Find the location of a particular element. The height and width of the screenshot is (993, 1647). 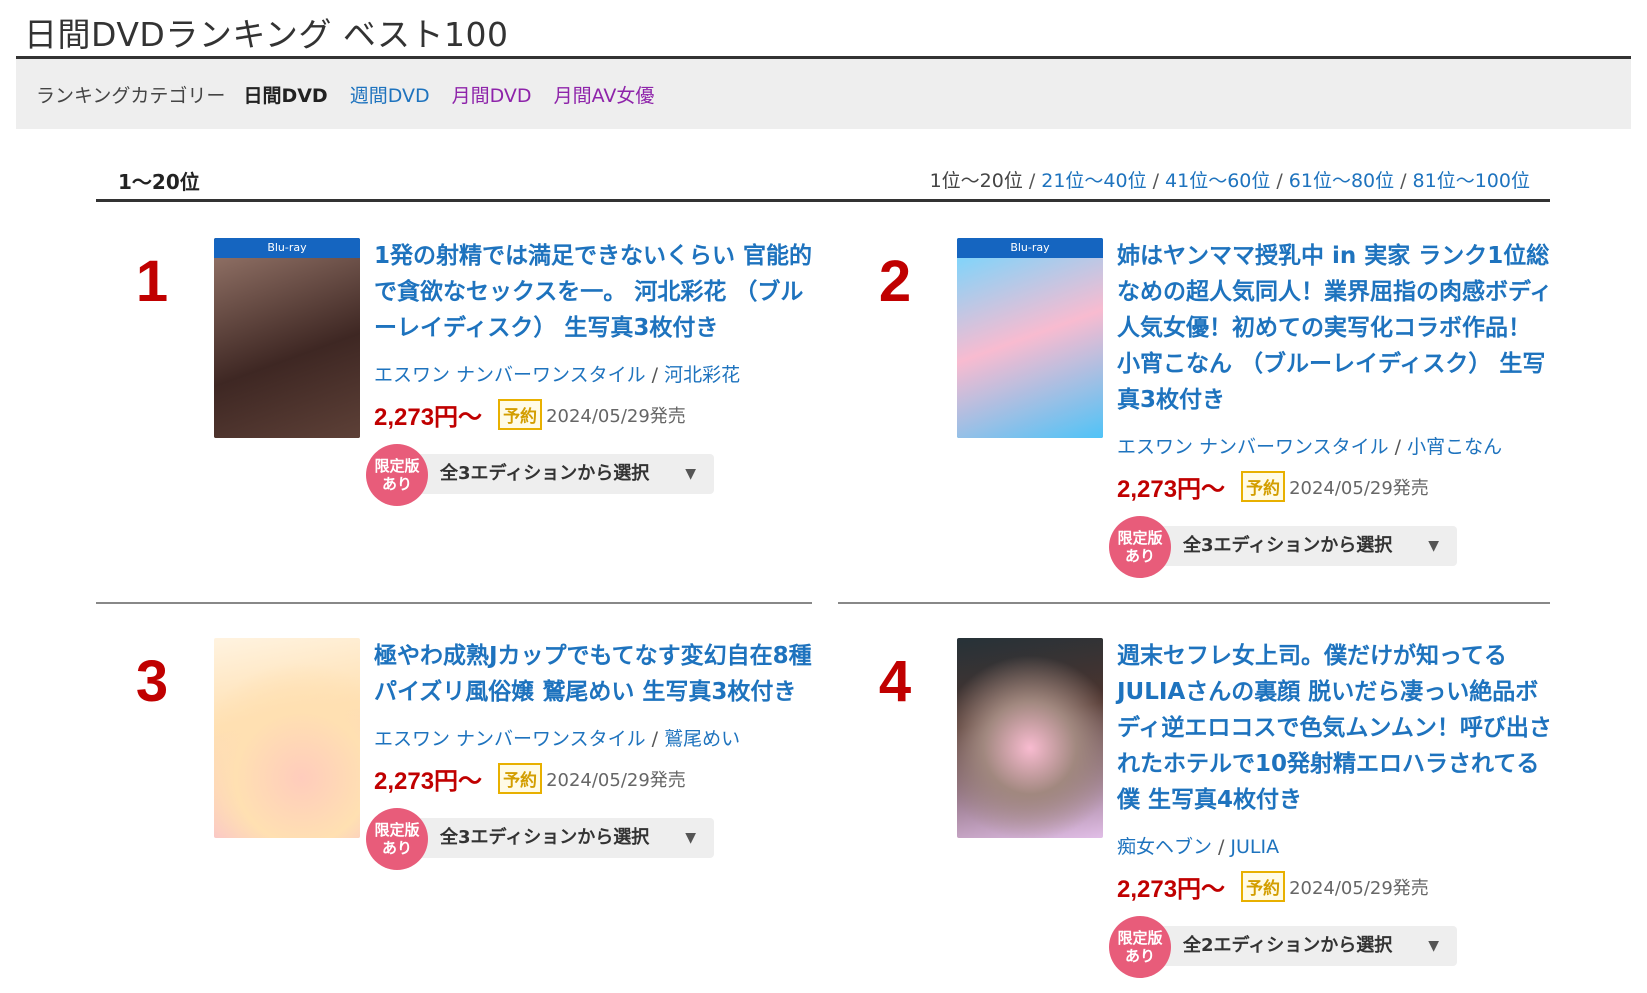

edition-row: 限定版 あり 全2エディションから選択 ▼ is located at coordinates (1332, 948).